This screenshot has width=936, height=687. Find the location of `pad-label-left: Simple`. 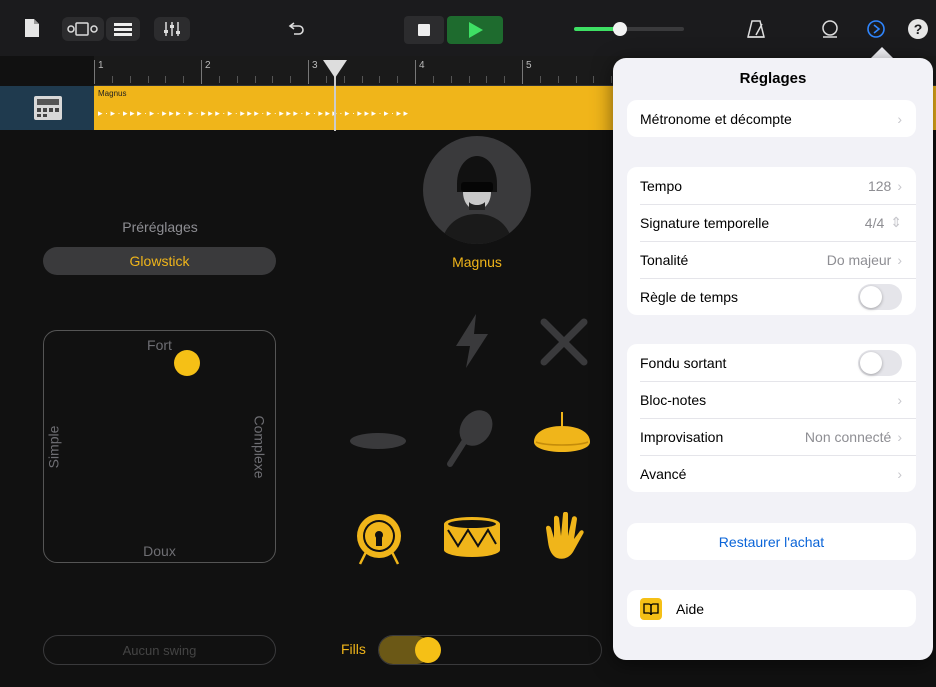

pad-label-left: Simple is located at coordinates (53, 447).